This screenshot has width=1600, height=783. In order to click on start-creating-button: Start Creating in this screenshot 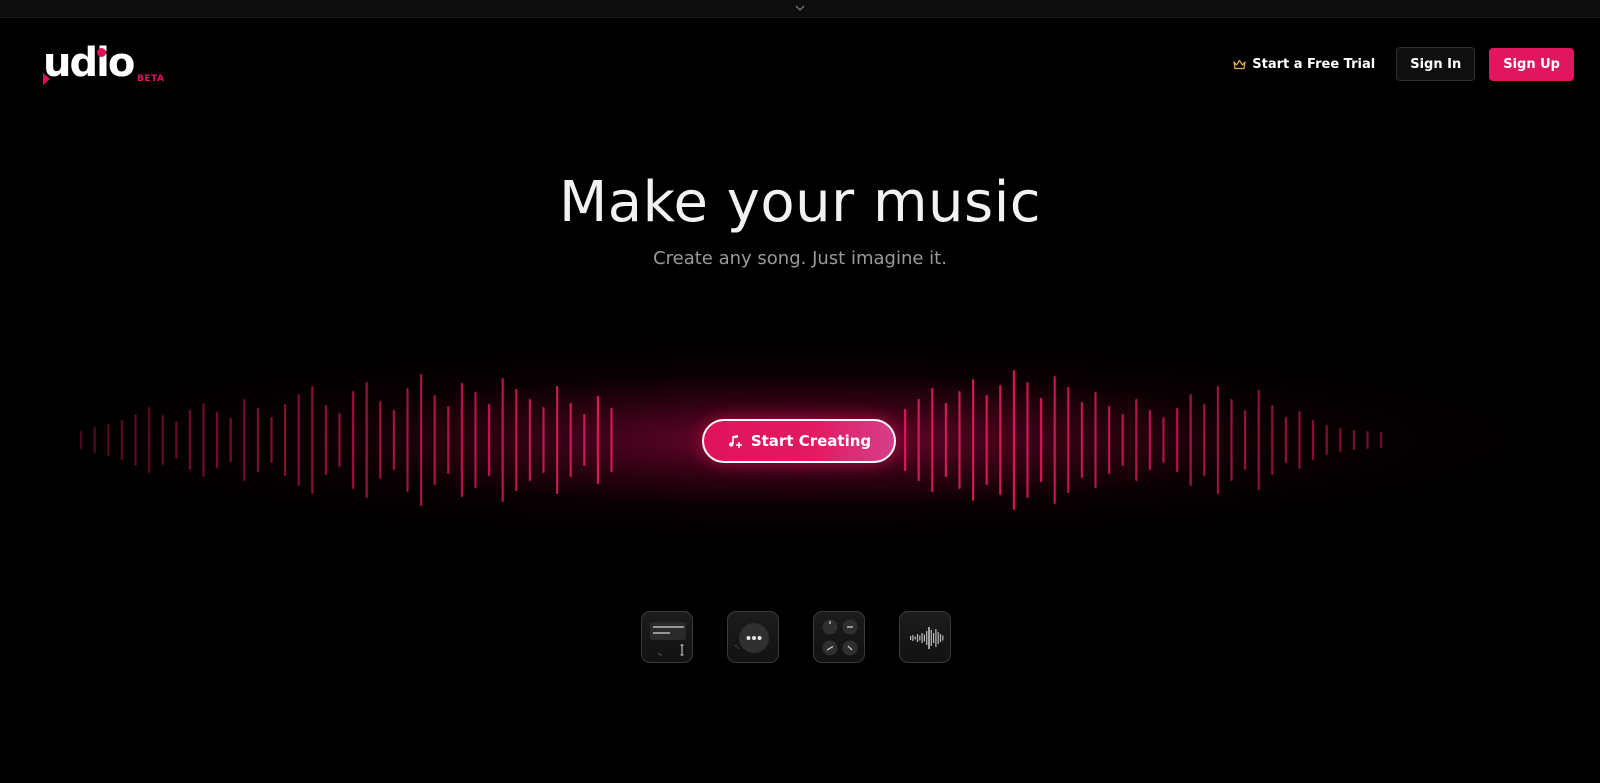, I will do `click(799, 441)`.